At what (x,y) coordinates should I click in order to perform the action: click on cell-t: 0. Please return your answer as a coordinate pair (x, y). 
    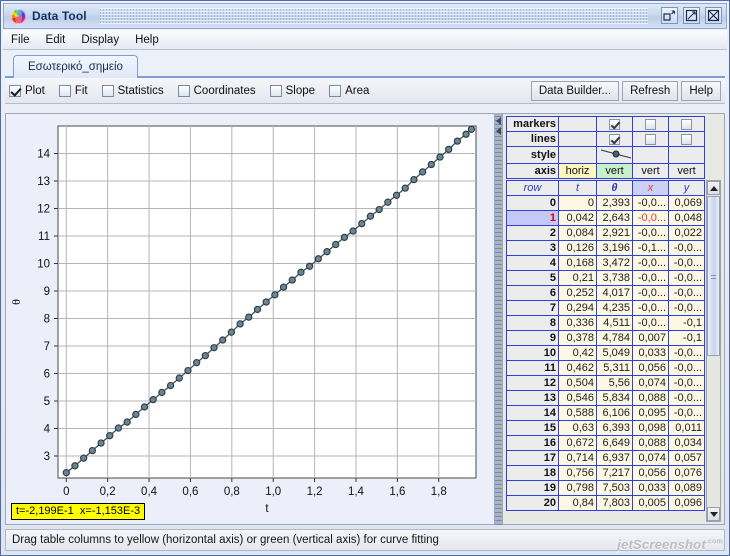
    Looking at the image, I should click on (577, 203).